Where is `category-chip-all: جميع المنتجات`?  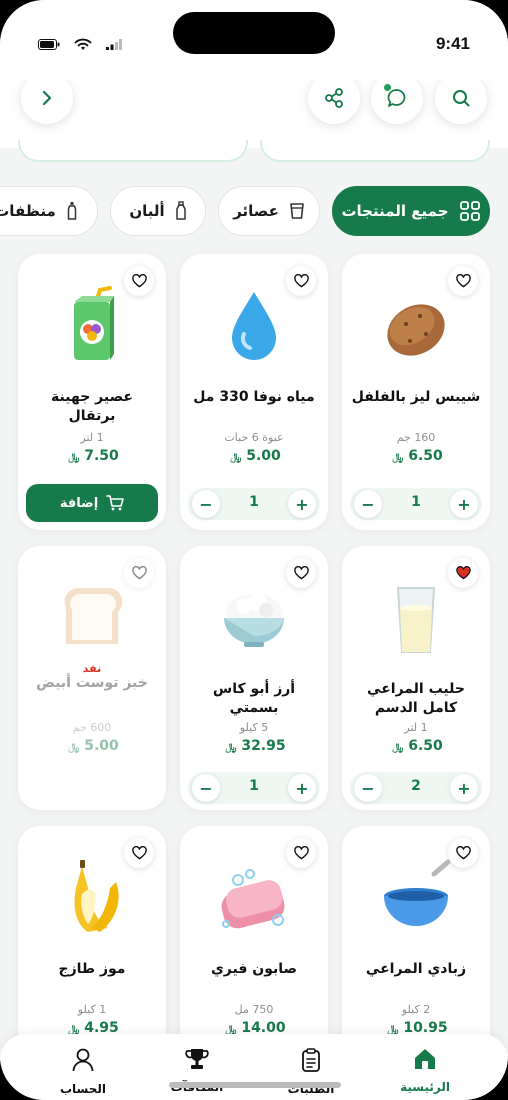 category-chip-all: جميع المنتجات is located at coordinates (411, 211).